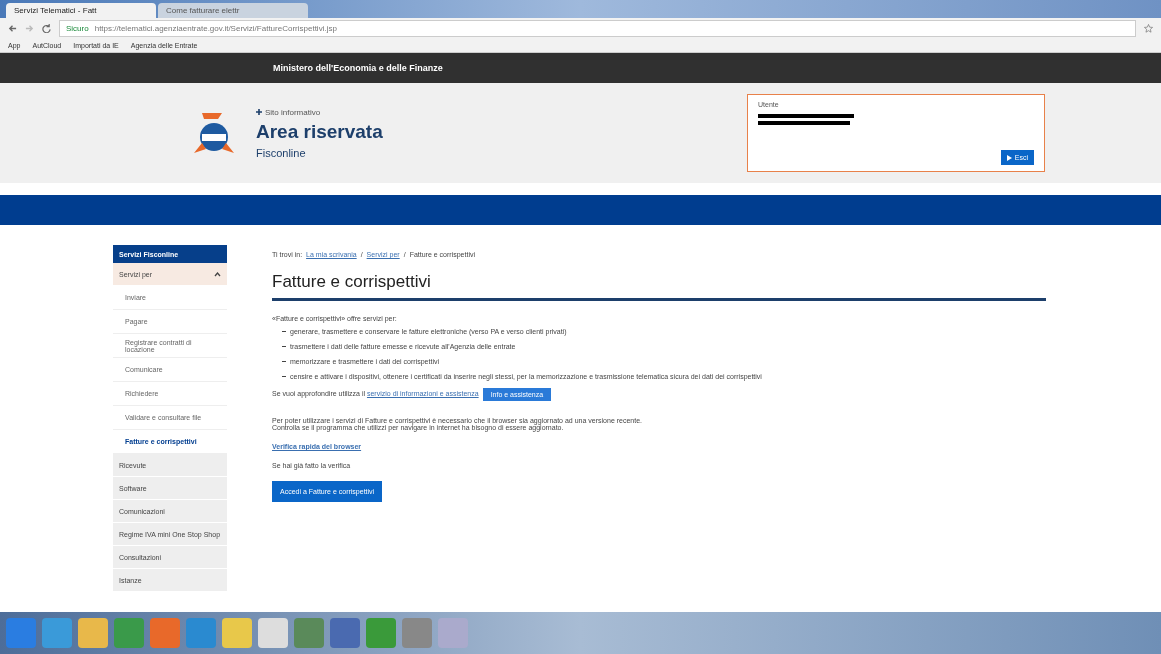  I want to click on forward-icon, so click(29, 28).